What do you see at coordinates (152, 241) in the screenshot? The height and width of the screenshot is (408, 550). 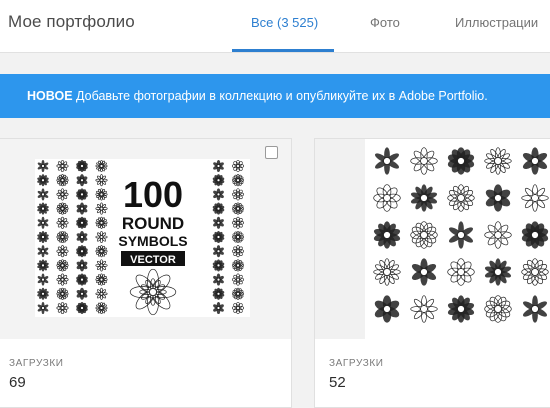 I see `thumb-title-symbols: SYMBOLS` at bounding box center [152, 241].